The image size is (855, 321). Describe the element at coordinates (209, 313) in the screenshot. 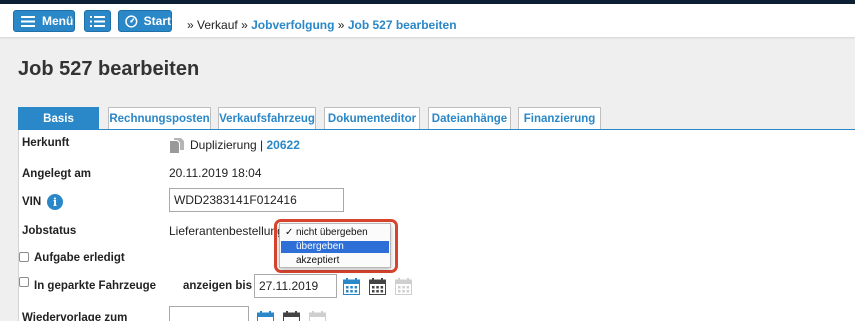

I see `wiedervorlage-date-input` at that location.